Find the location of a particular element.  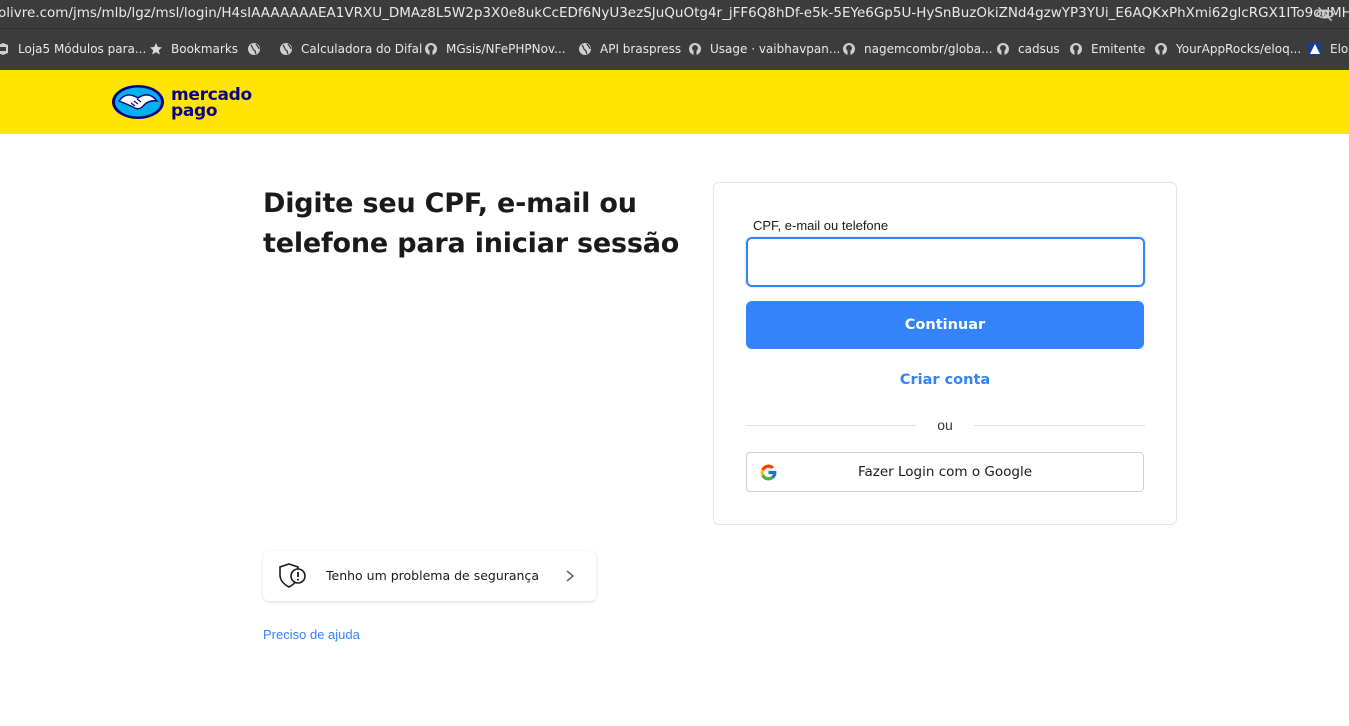

bookmark-item is located at coordinates (258, 49).